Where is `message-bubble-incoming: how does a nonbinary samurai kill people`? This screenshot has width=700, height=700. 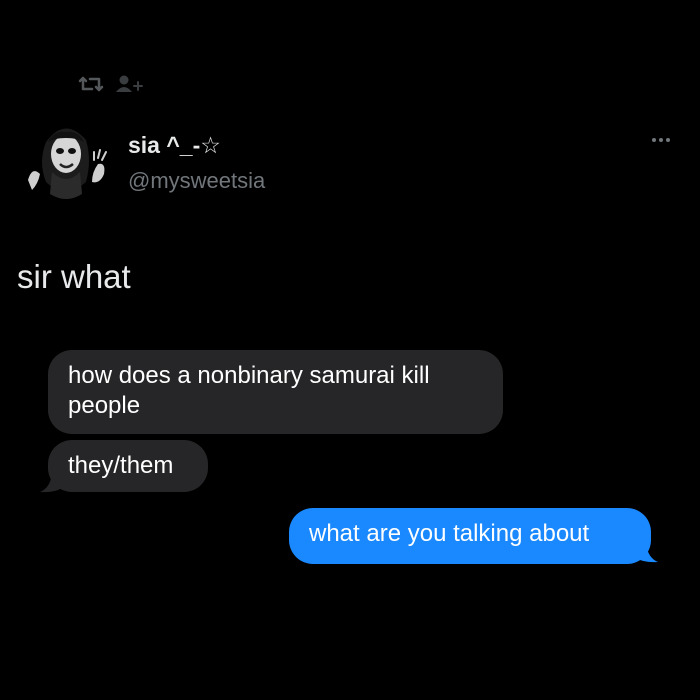 message-bubble-incoming: how does a nonbinary samurai kill people is located at coordinates (275, 392).